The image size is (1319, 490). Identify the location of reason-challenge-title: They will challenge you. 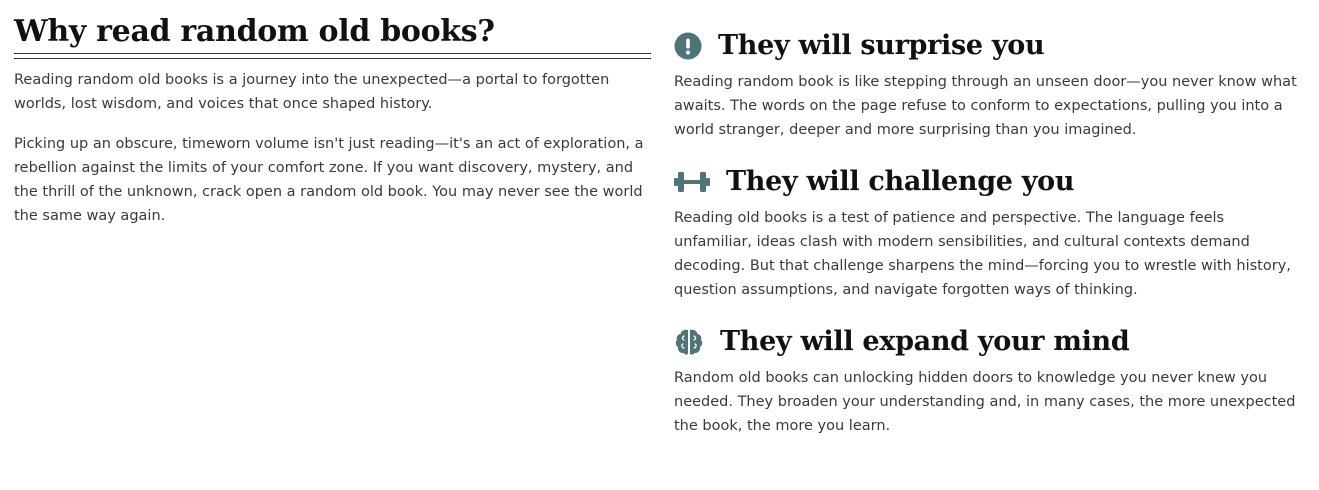
(900, 181).